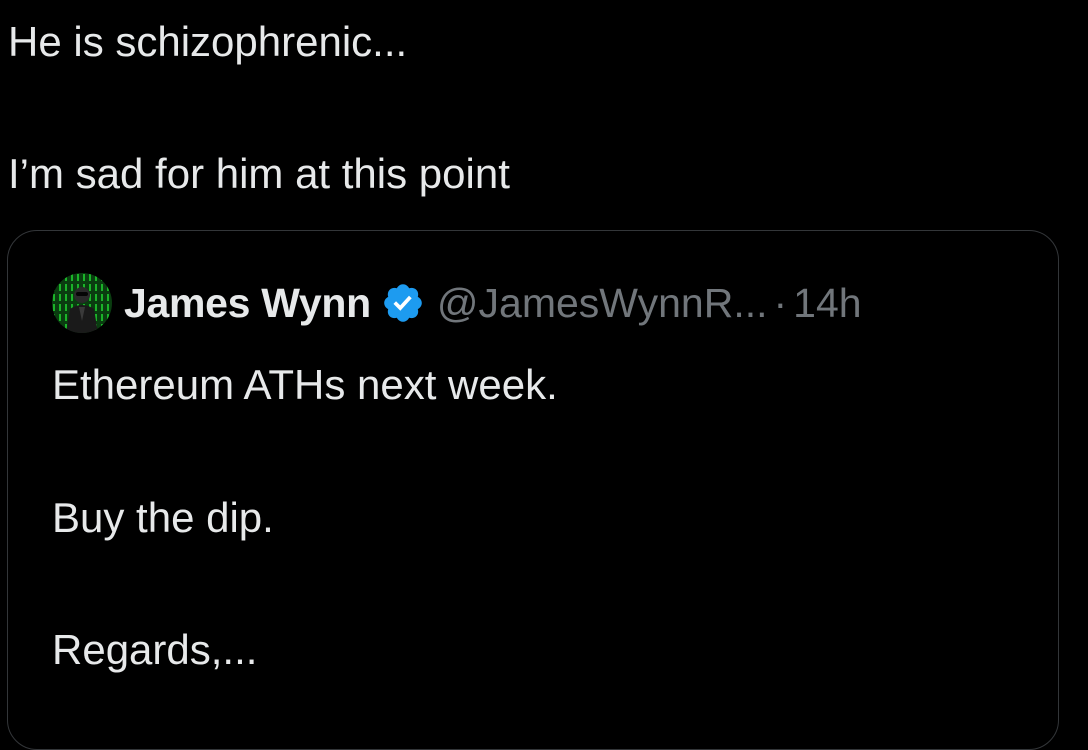  Describe the element at coordinates (827, 303) in the screenshot. I see `timestamp: 14h` at that location.